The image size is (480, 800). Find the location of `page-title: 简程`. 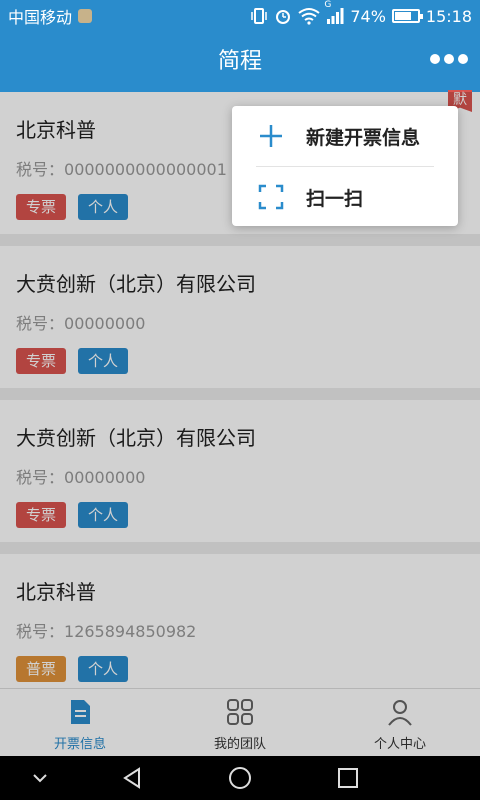

page-title: 简程 is located at coordinates (239, 61).